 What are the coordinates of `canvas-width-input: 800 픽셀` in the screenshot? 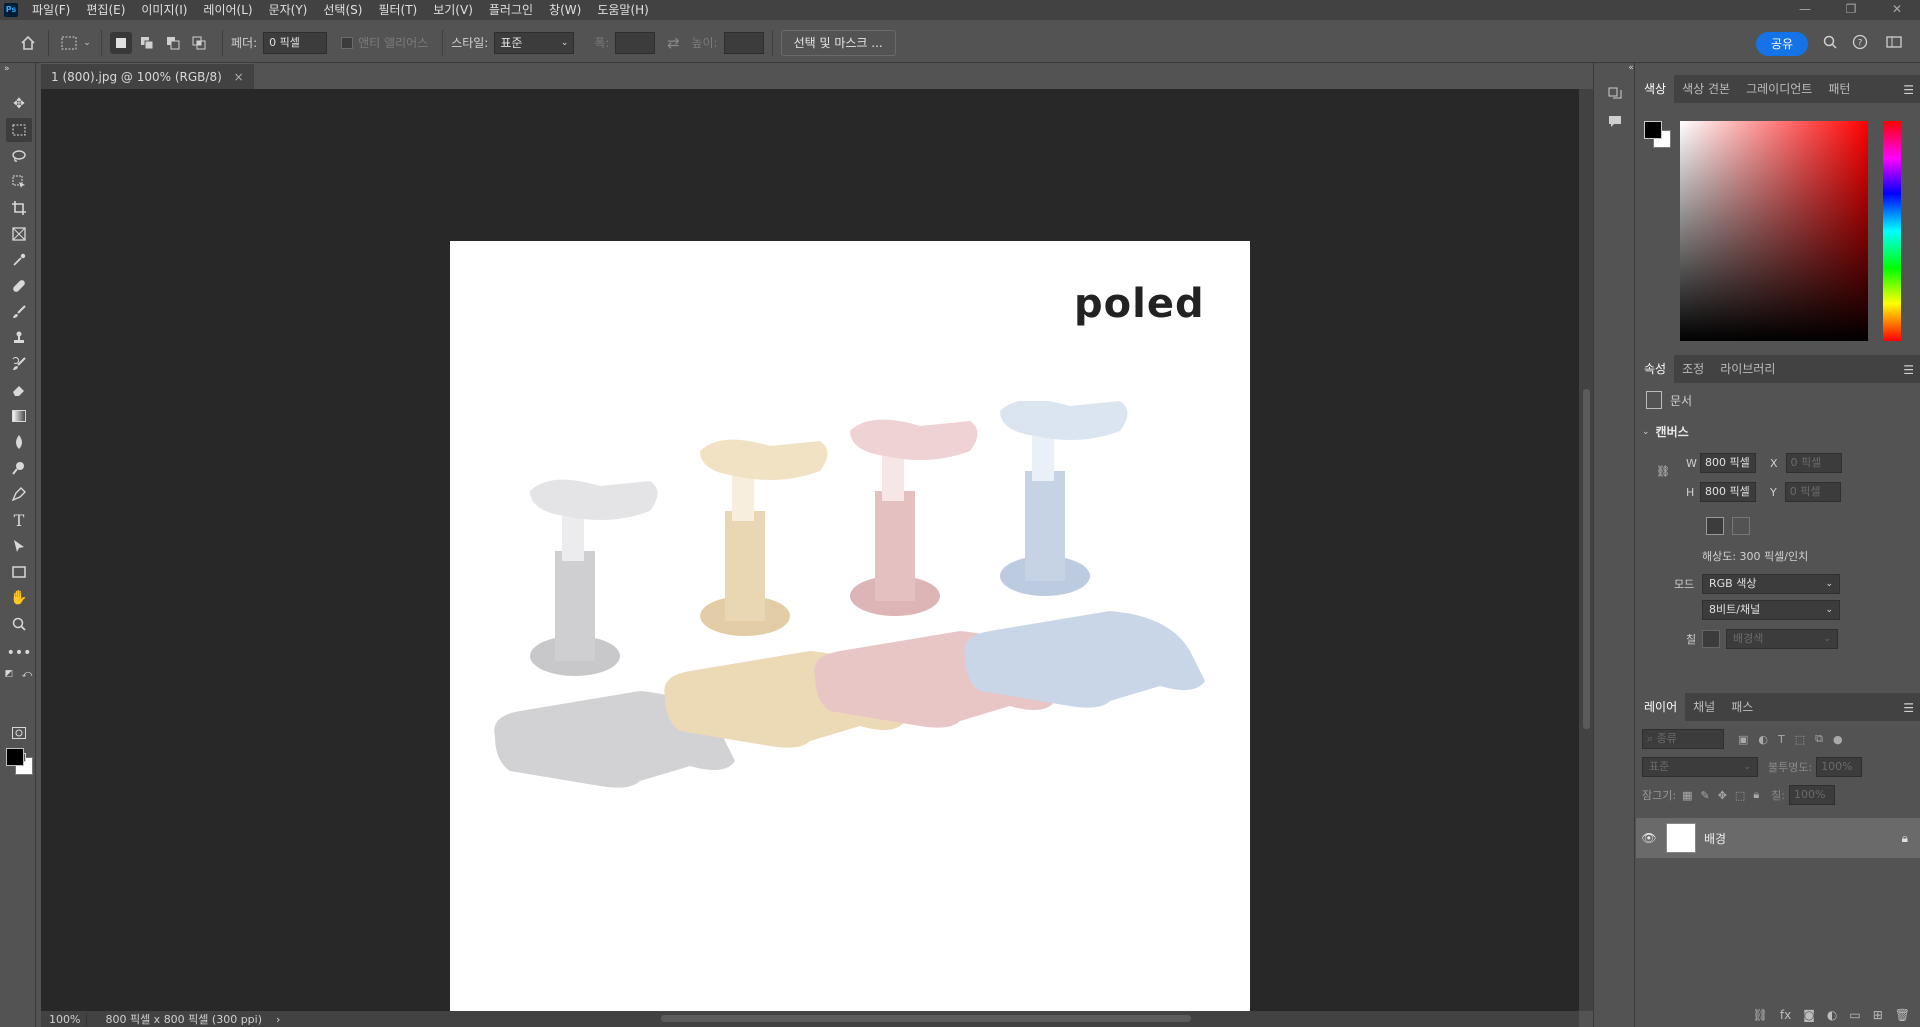 It's located at (1728, 463).